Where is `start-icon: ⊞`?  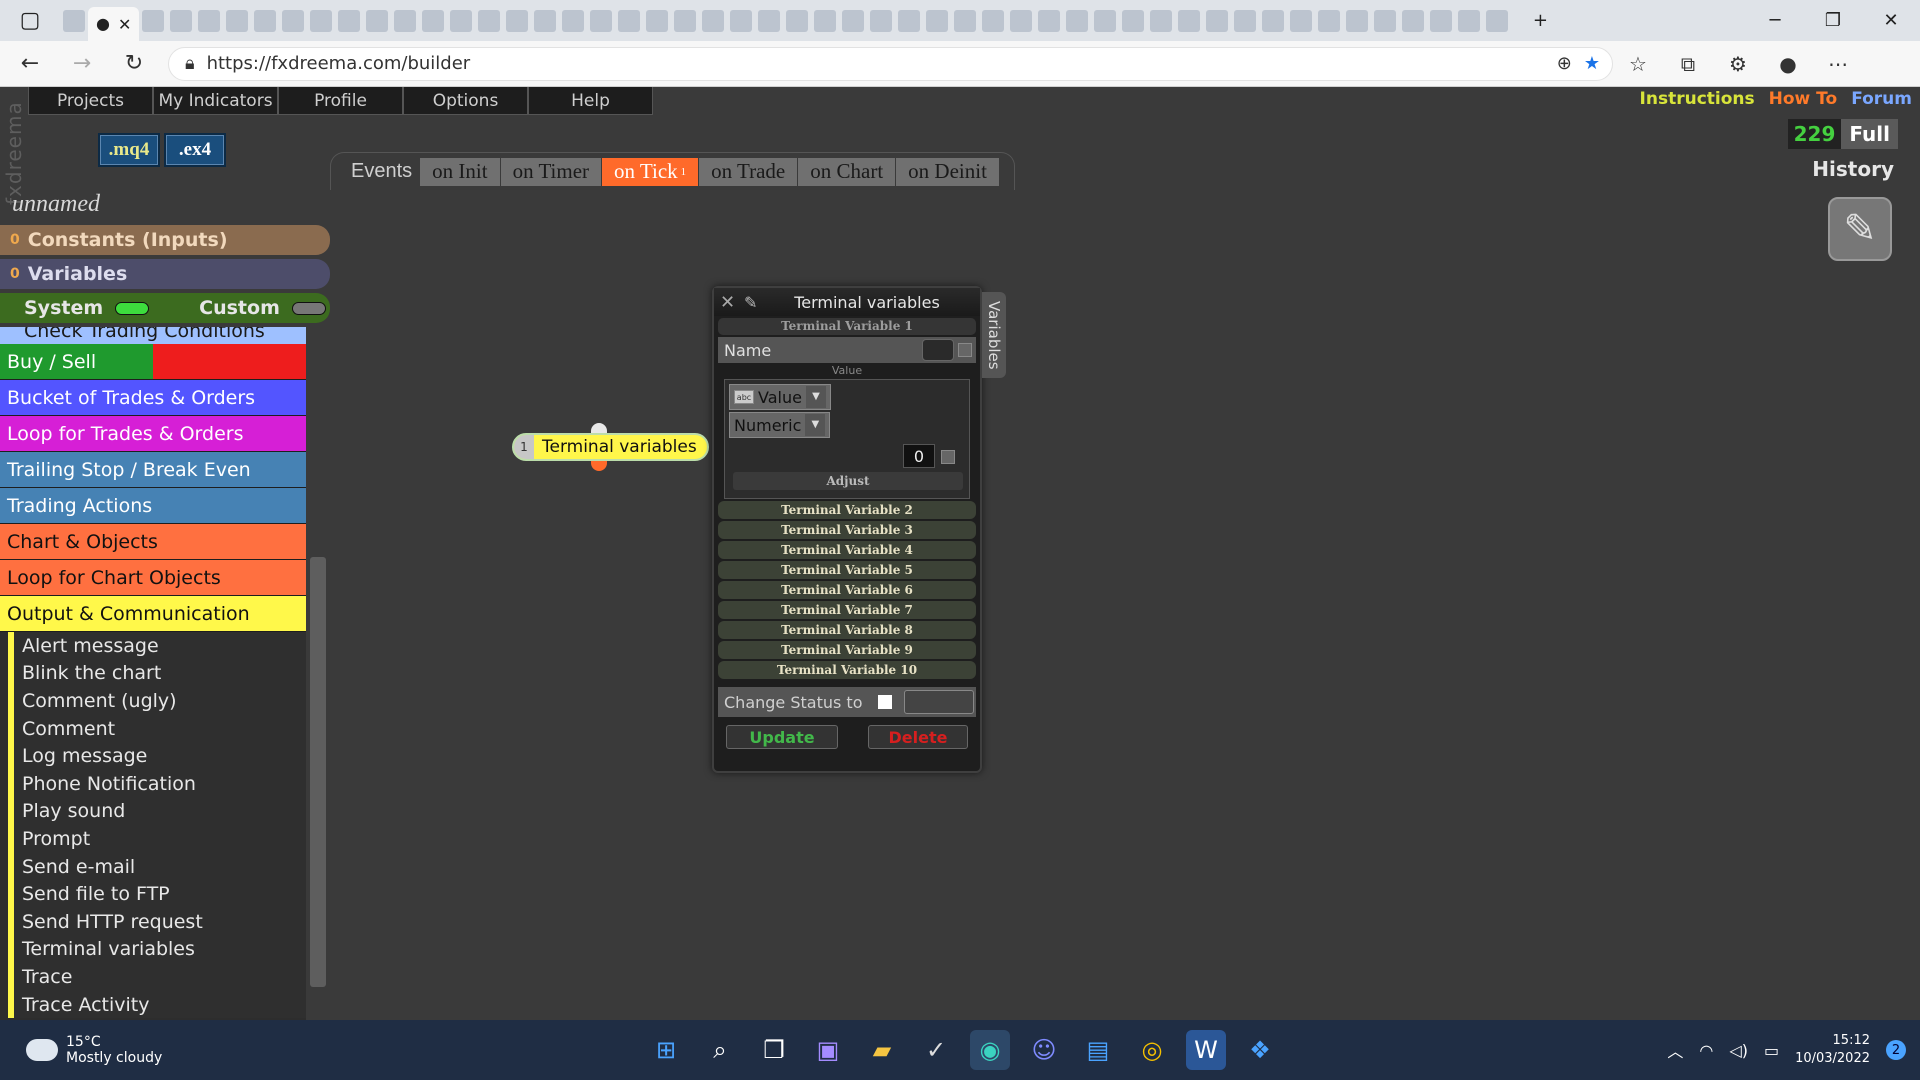 start-icon: ⊞ is located at coordinates (666, 1050).